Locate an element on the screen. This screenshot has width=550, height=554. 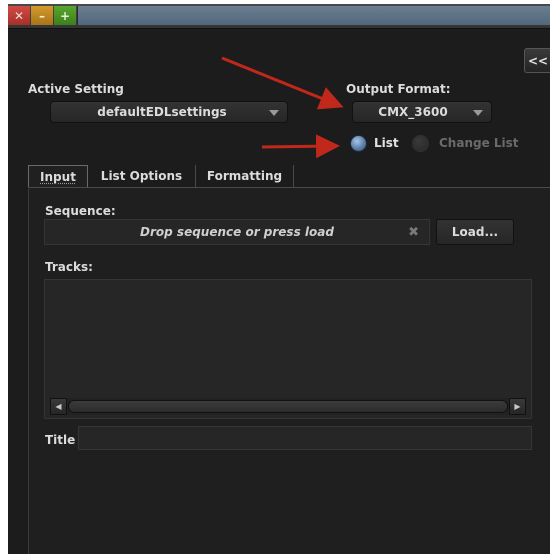
tab-input: Input is located at coordinates (58, 176).